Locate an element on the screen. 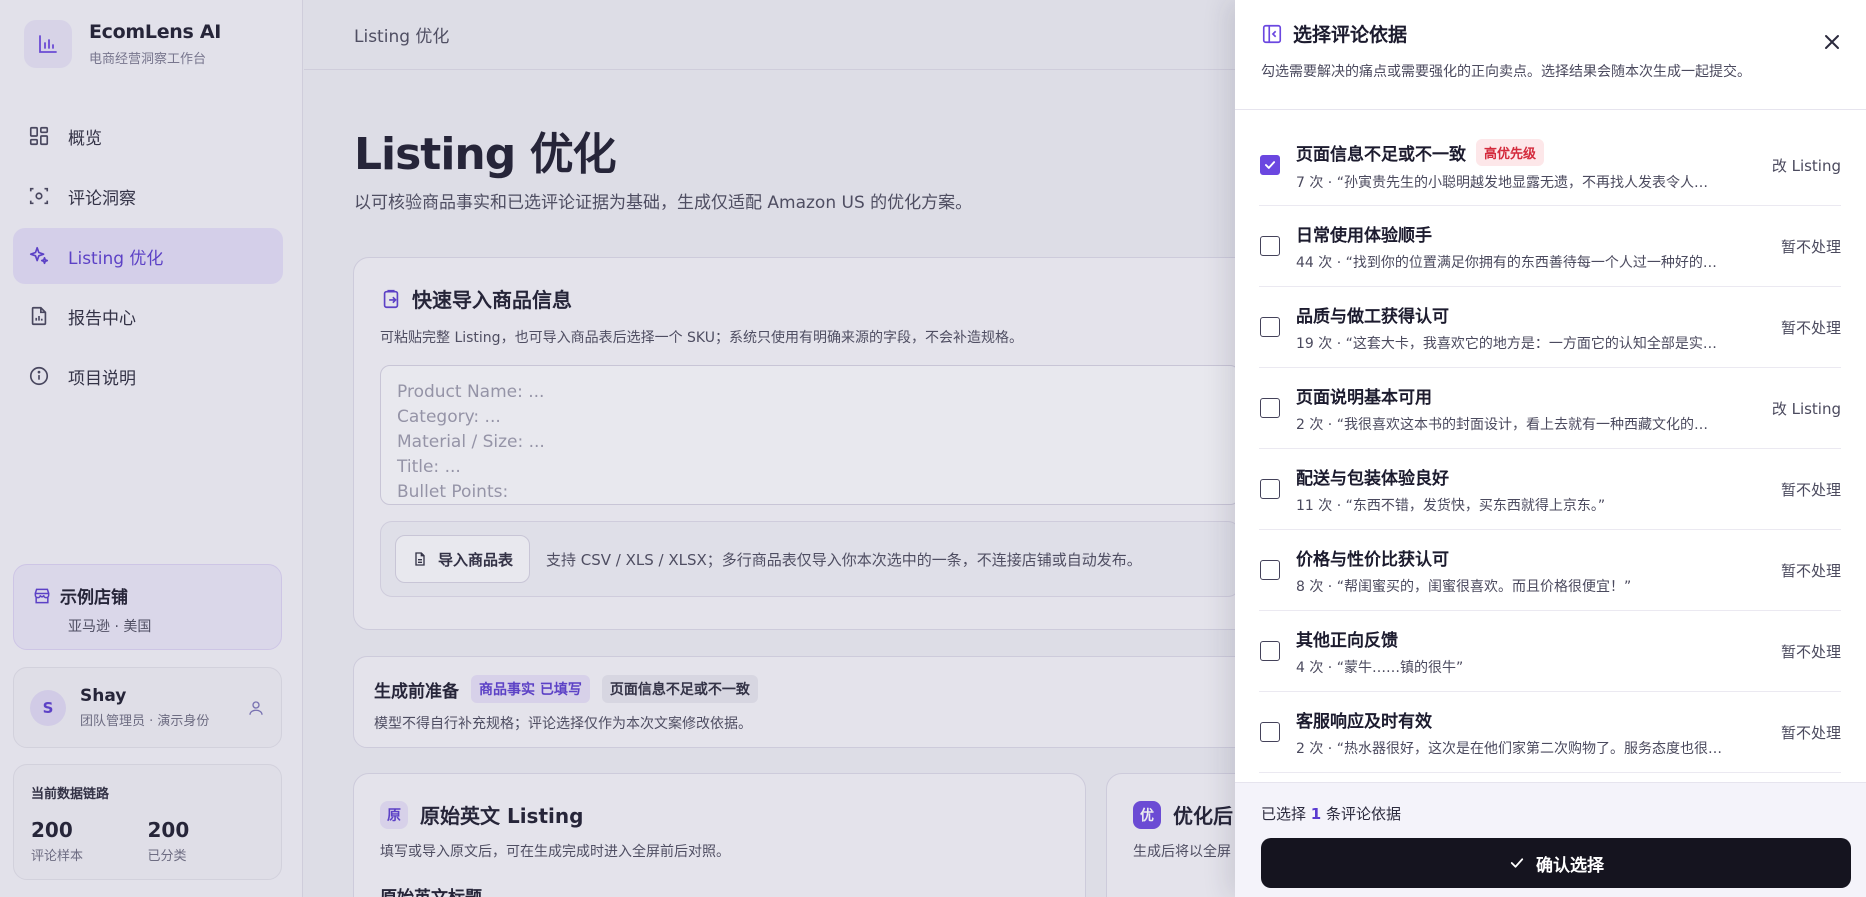 The height and width of the screenshot is (897, 1866). item-title: 价格与性价比获认可 is located at coordinates (1372, 559).